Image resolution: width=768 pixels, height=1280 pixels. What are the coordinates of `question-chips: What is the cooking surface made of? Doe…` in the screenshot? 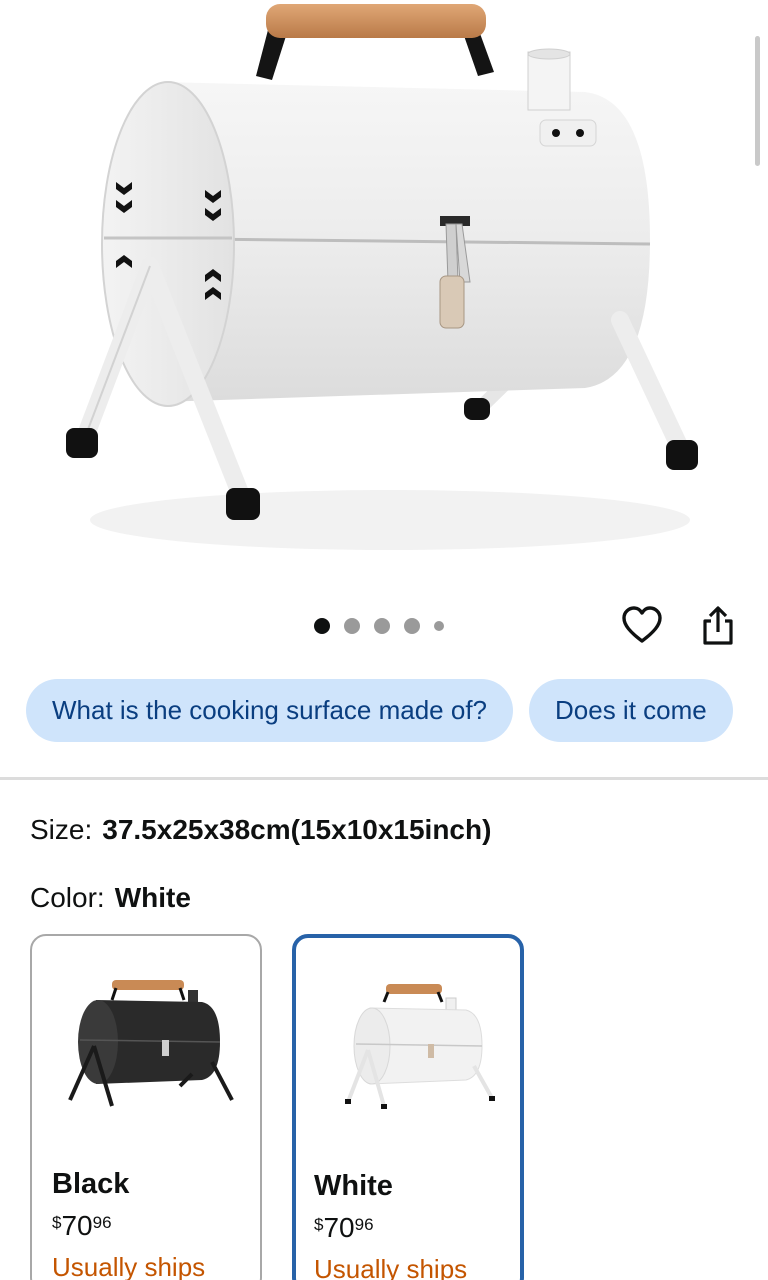 It's located at (379, 710).